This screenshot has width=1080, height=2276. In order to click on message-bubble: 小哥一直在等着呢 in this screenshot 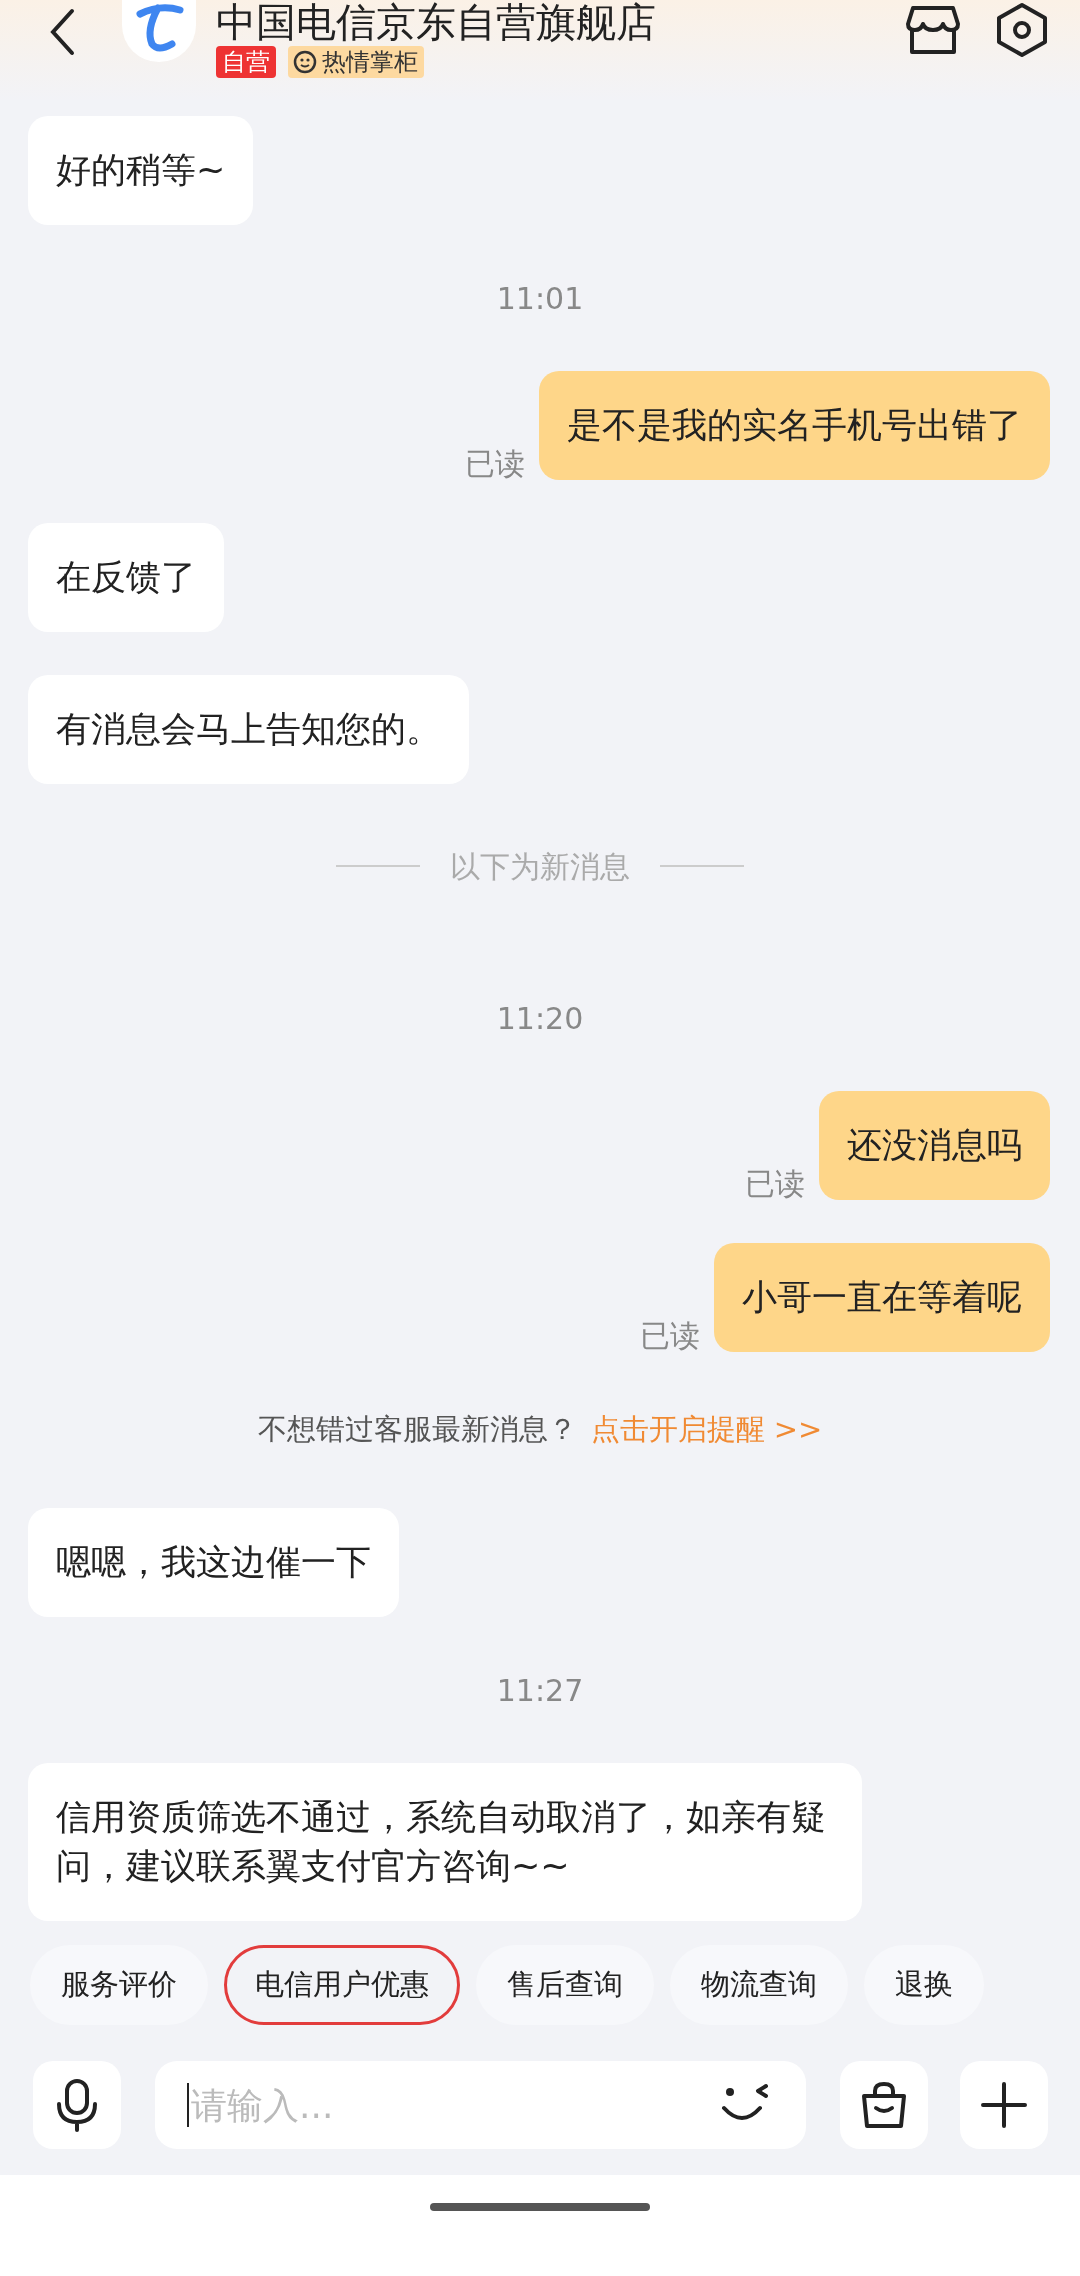, I will do `click(882, 1297)`.